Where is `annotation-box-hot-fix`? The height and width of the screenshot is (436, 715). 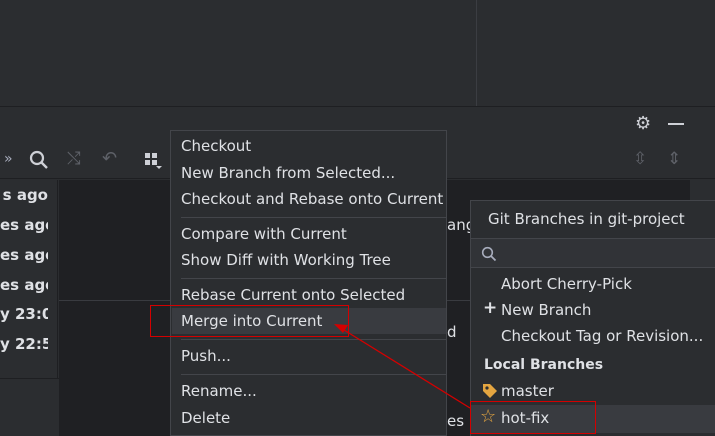
annotation-box-hot-fix is located at coordinates (533, 417).